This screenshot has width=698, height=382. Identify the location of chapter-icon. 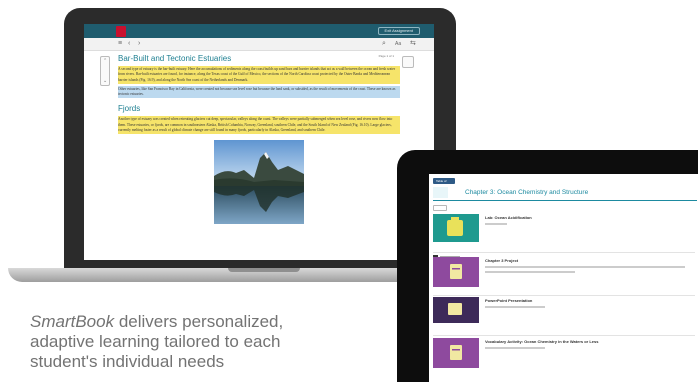
(440, 192).